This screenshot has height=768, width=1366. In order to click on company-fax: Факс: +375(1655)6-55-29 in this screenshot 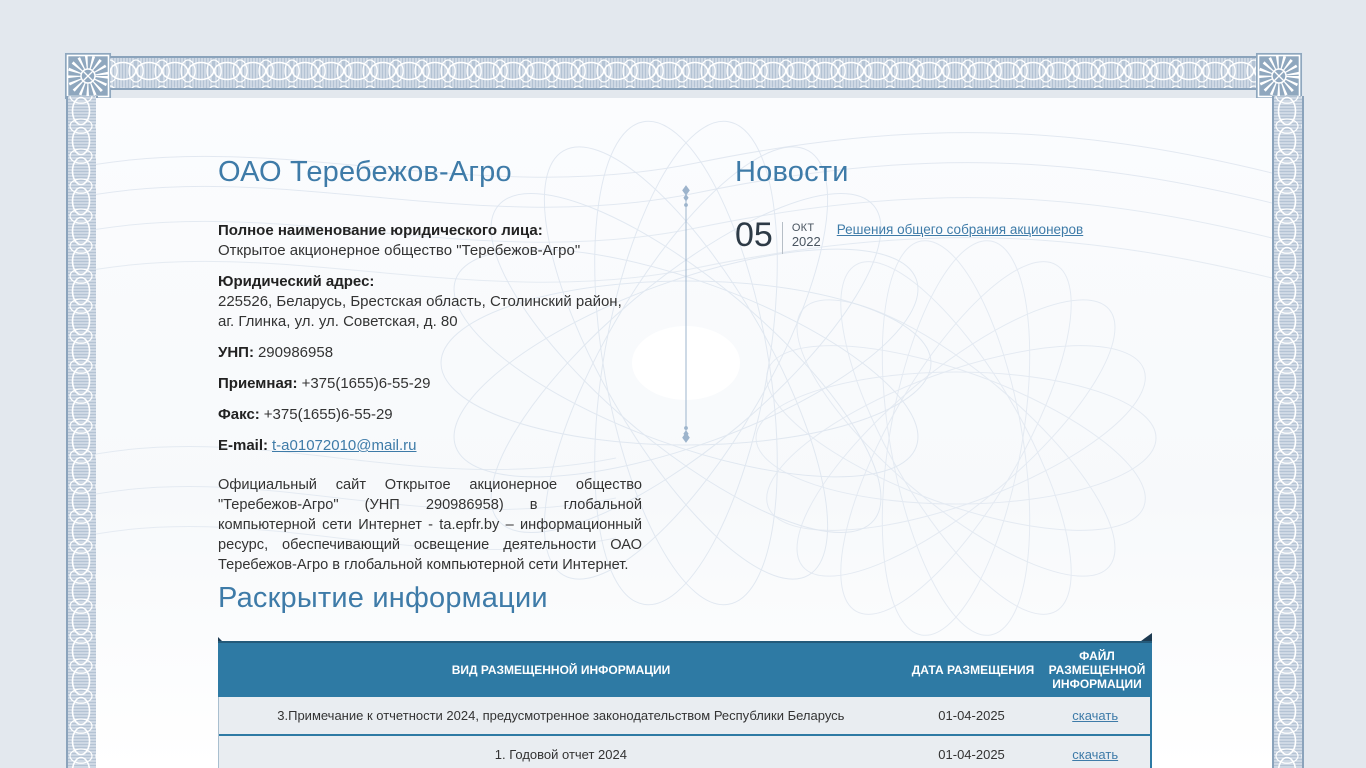, I will do `click(430, 415)`.